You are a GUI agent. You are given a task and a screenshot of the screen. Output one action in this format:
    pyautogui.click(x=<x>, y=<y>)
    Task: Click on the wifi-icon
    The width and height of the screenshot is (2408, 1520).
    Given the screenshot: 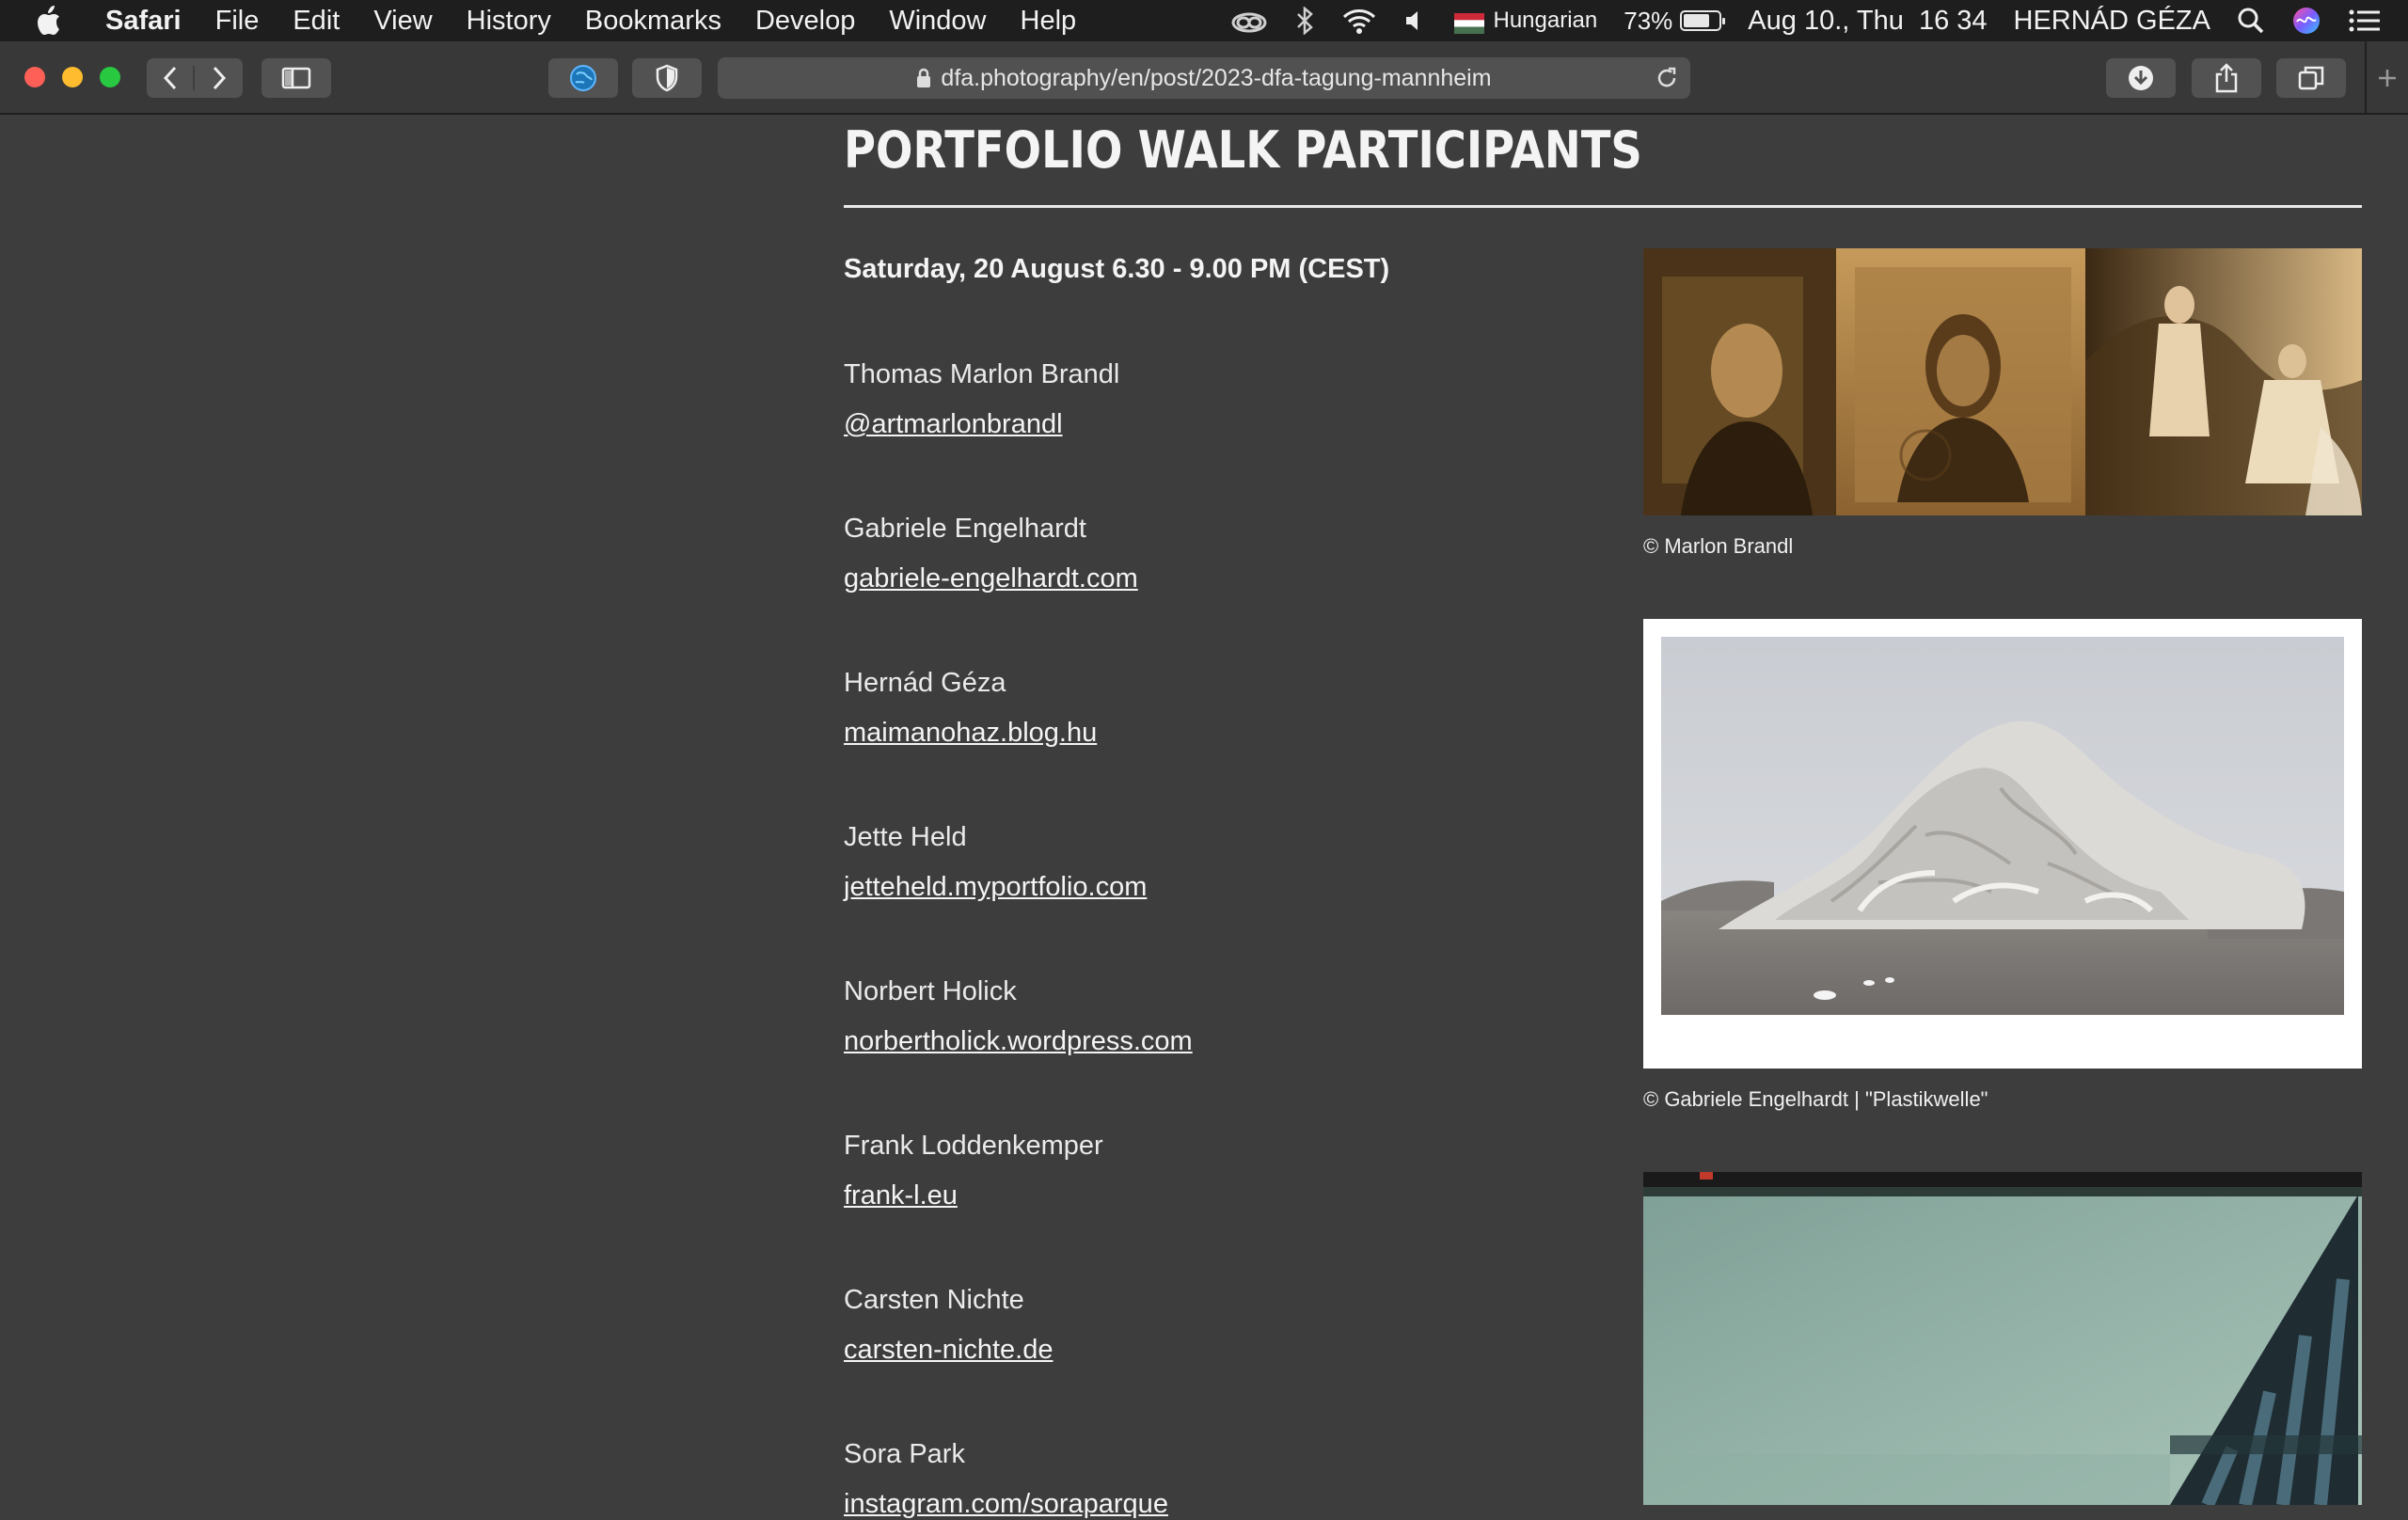 What is the action you would take?
    pyautogui.click(x=1359, y=21)
    